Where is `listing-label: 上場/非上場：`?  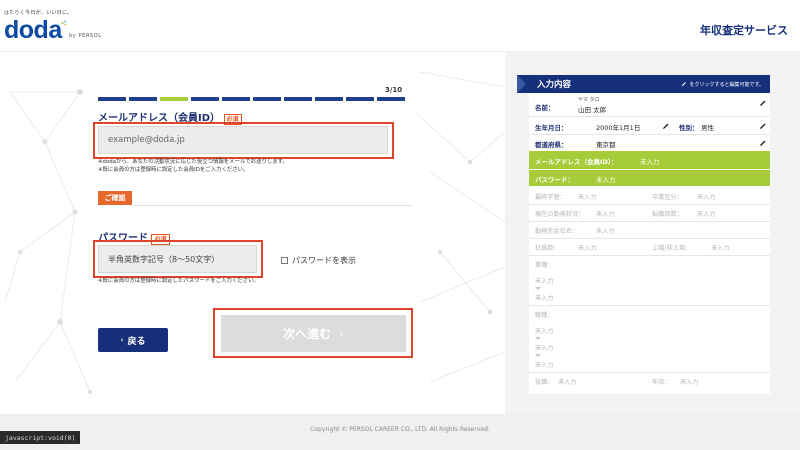 listing-label: 上場/非上場： is located at coordinates (672, 248).